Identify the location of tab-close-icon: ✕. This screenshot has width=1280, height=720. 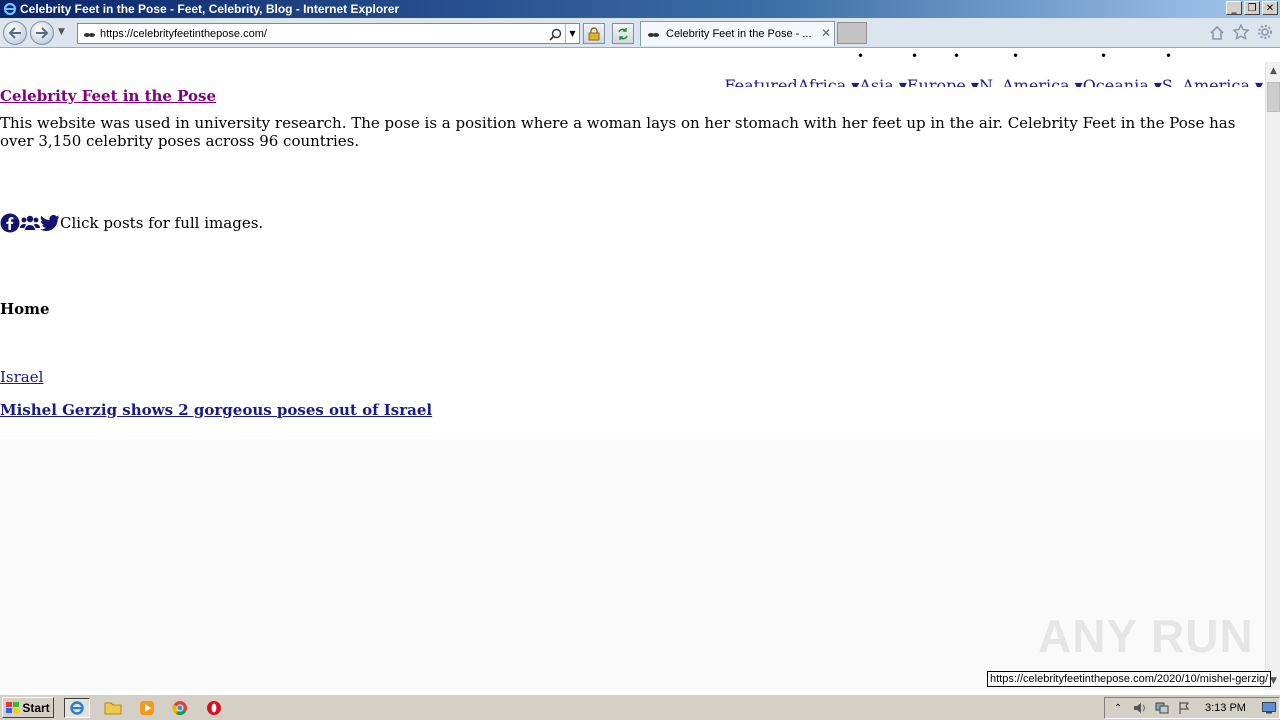
(826, 33).